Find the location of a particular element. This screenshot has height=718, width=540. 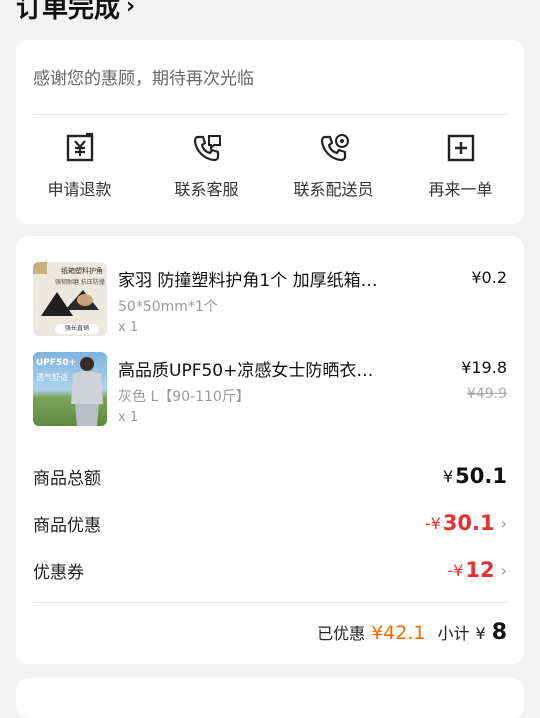

contact-courier-label: 联系配送员 is located at coordinates (333, 189).